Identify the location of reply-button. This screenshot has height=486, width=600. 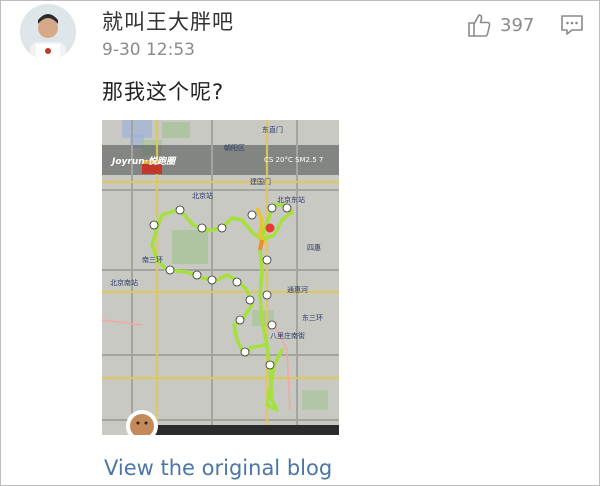
(572, 27).